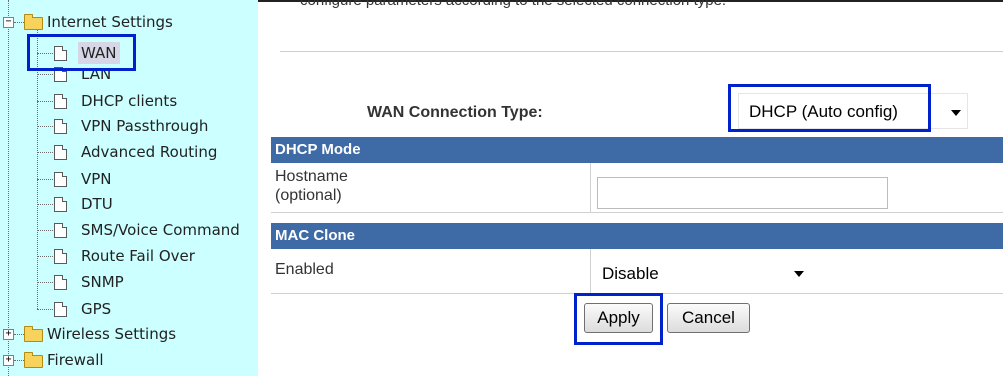 This screenshot has height=376, width=1003. I want to click on hostname-label: Hostname (optional), so click(431, 187).